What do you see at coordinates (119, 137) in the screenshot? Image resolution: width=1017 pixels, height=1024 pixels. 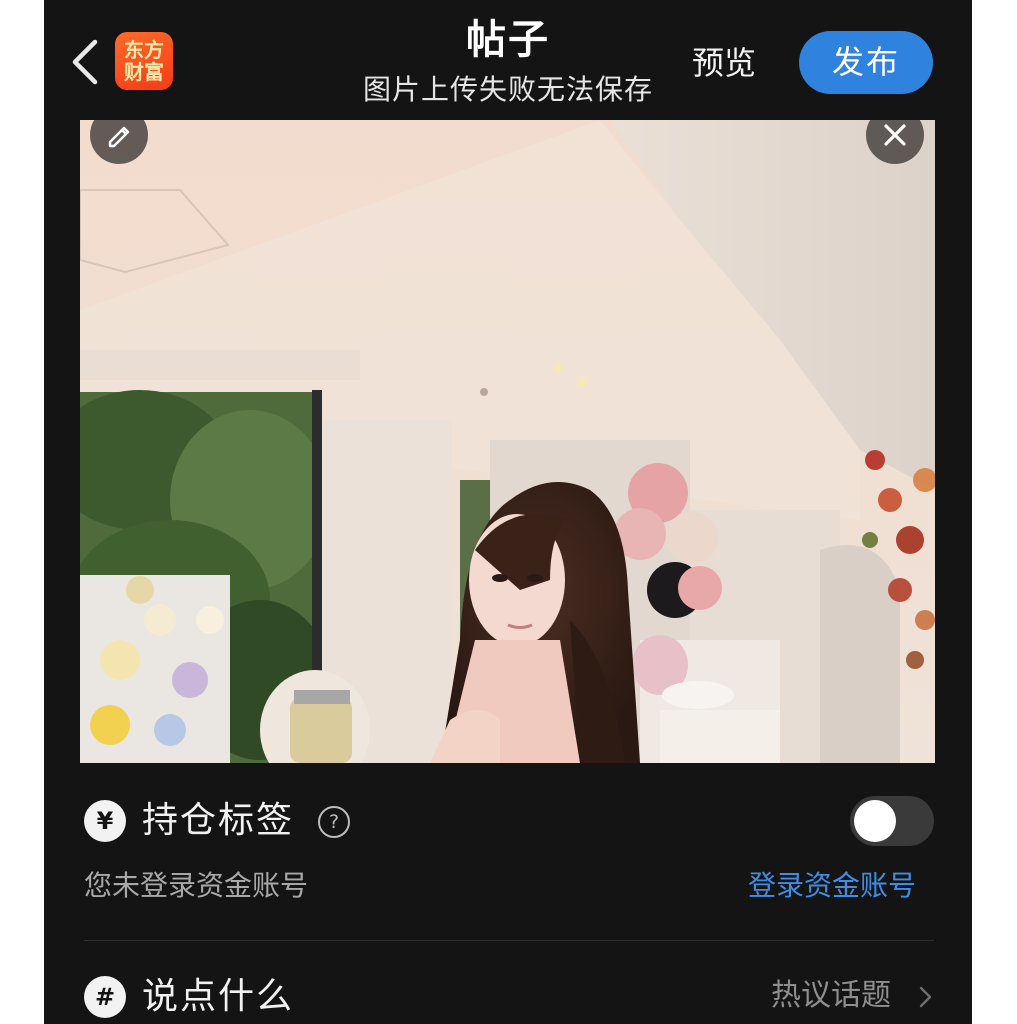 I see `pencil-icon` at bounding box center [119, 137].